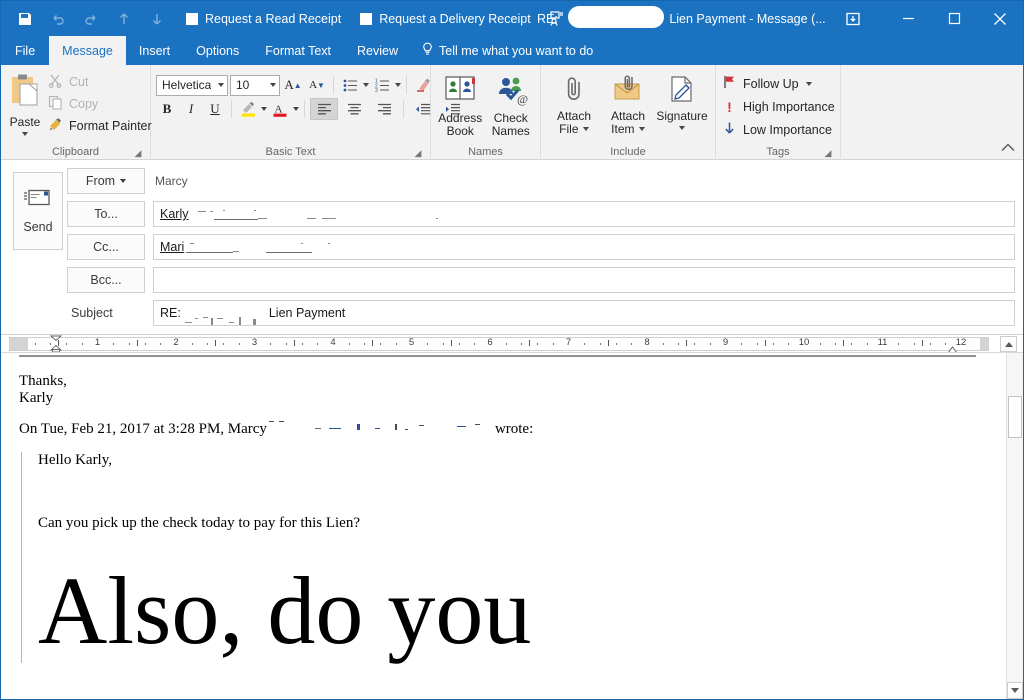 Image resolution: width=1024 pixels, height=700 pixels. I want to click on font-name-combobox: Helvetica, so click(192, 85).